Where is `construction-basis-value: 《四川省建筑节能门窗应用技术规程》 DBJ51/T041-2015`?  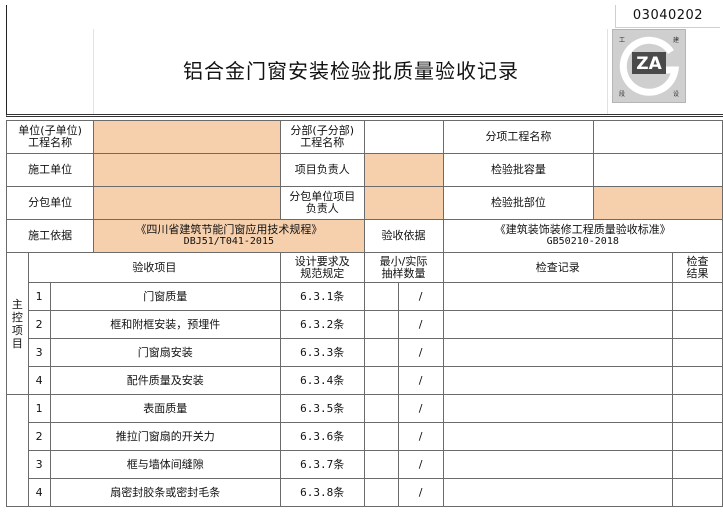
construction-basis-value: 《四川省建筑节能门窗应用技术规程》 DBJ51/T041-2015 is located at coordinates (229, 236).